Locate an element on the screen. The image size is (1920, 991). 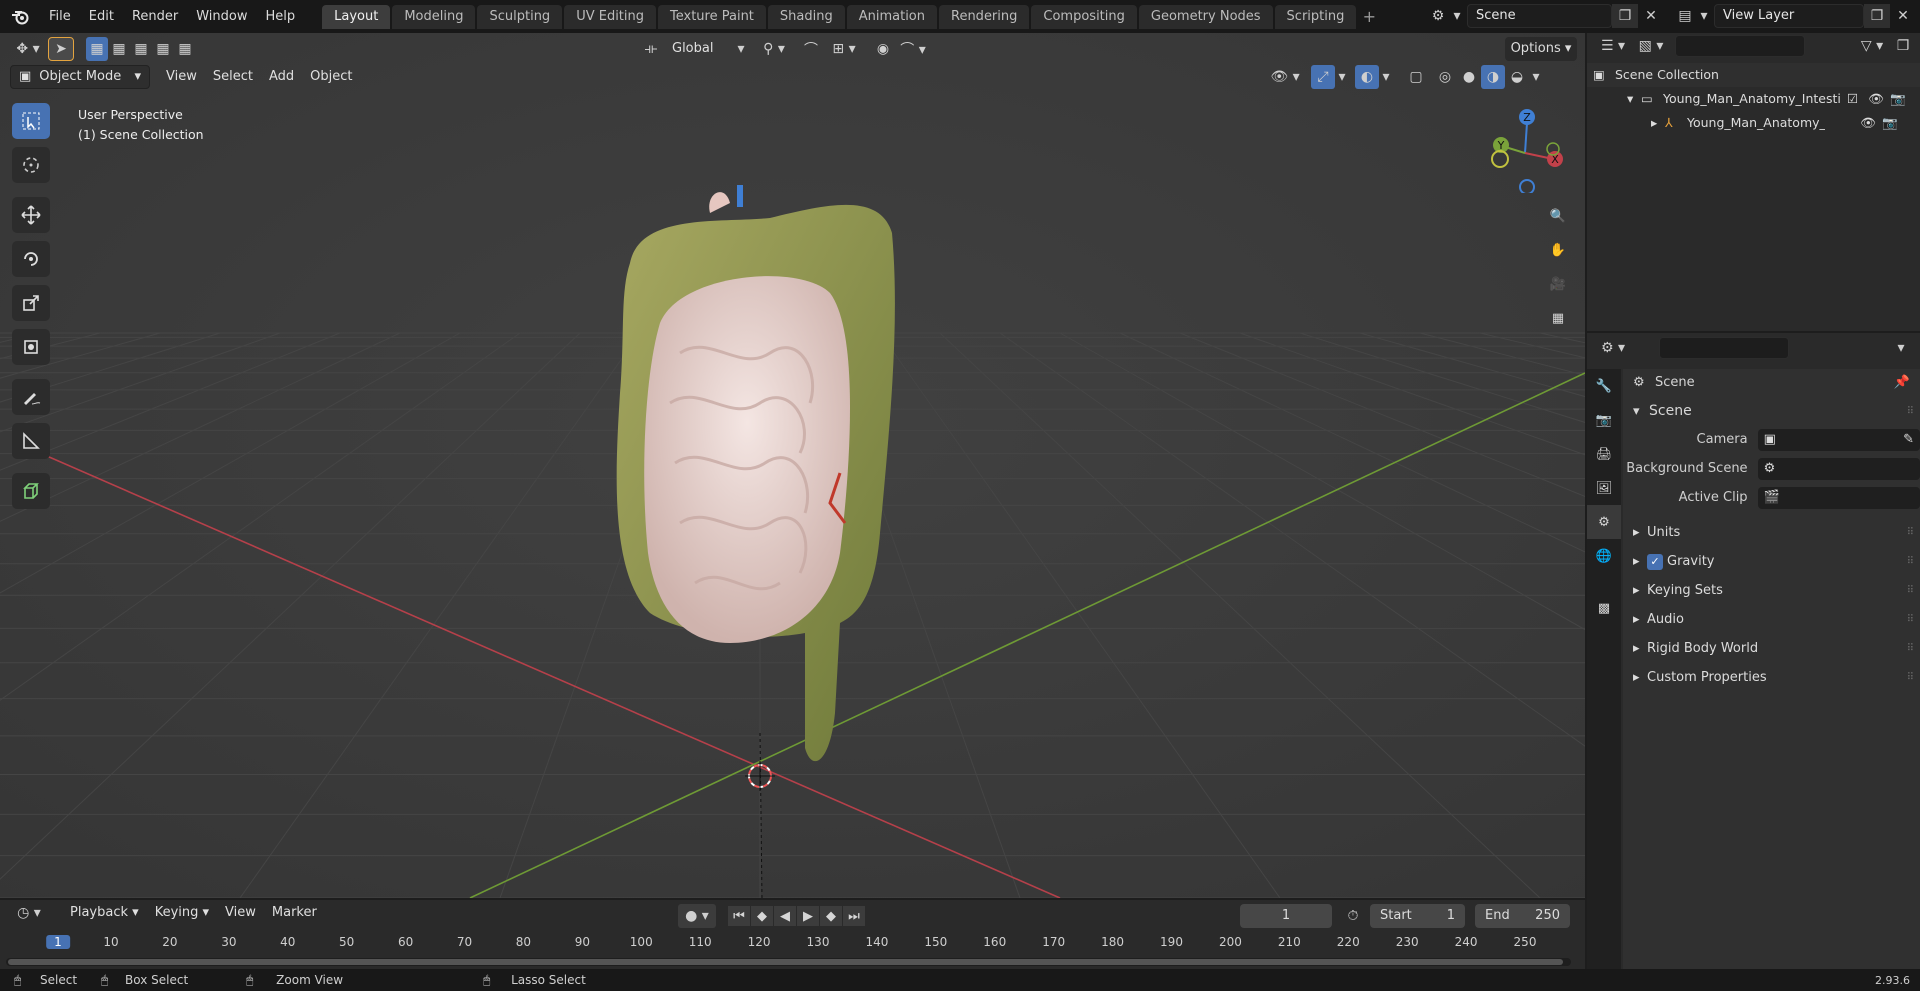
tab-animation: Animation is located at coordinates (891, 17).